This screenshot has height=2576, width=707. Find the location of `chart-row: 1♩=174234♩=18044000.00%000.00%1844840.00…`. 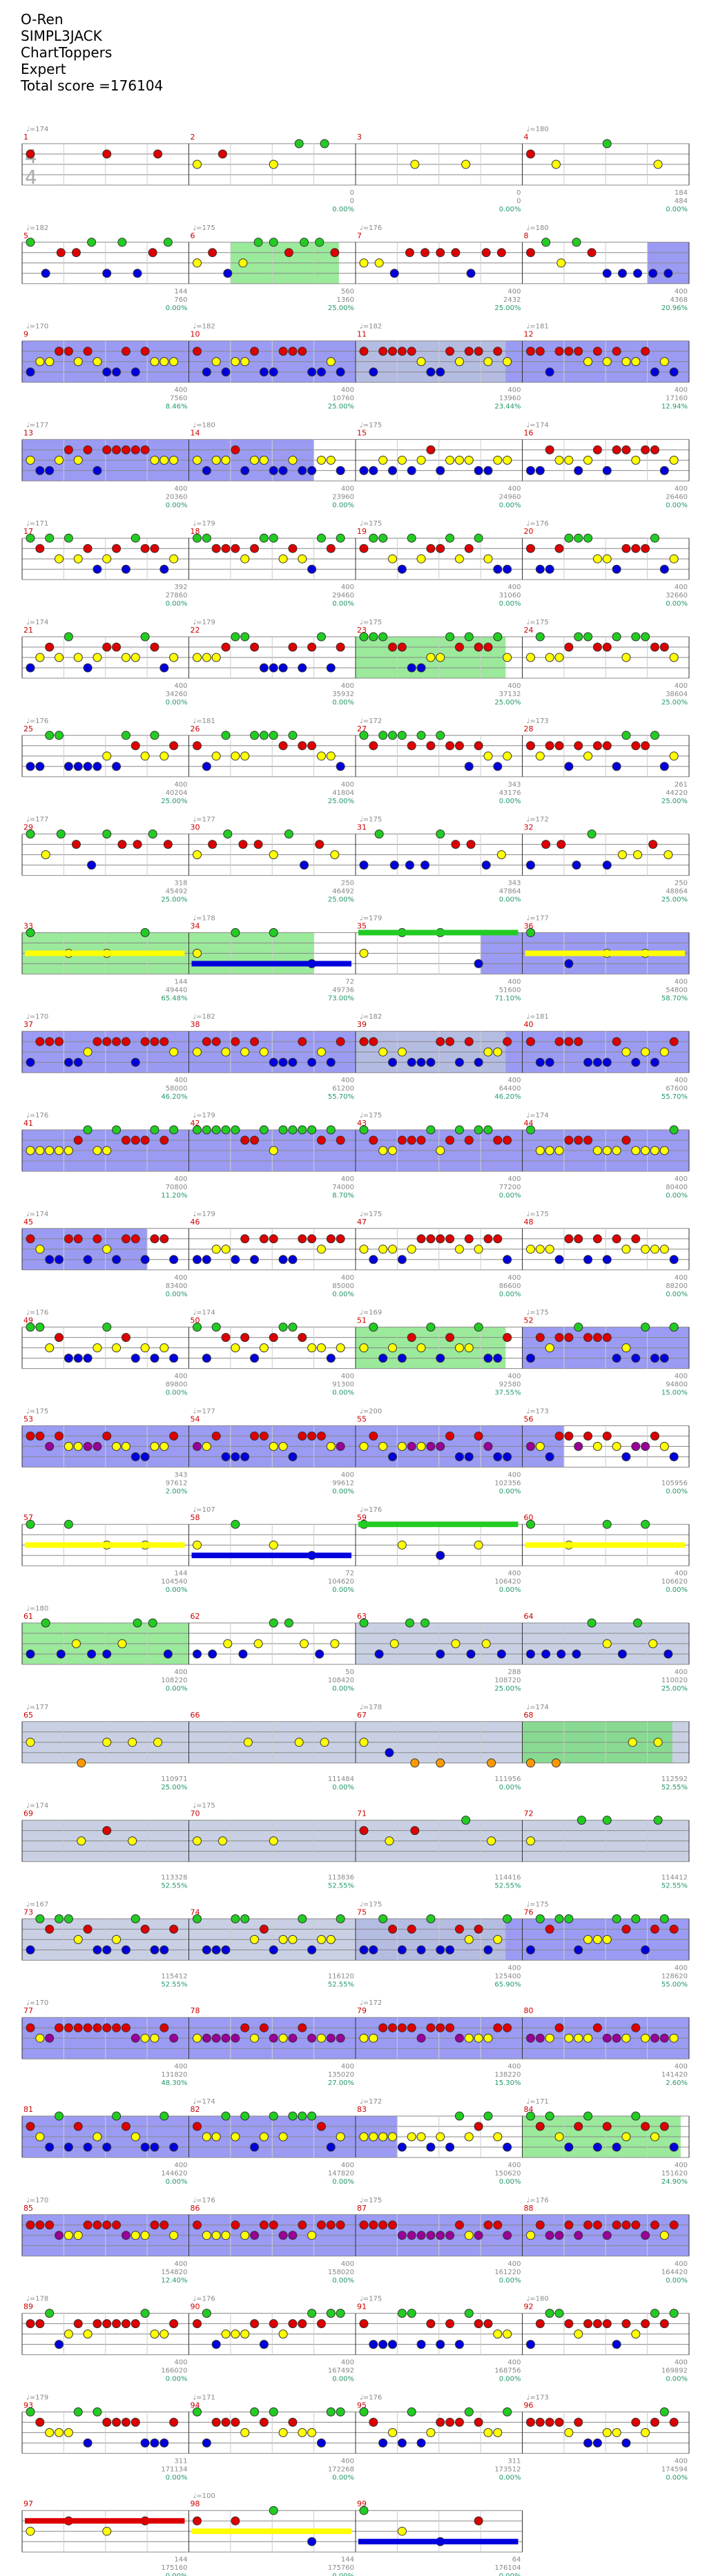

chart-row: 1♩=174234♩=18044000.00%000.00%1844840.00… is located at coordinates (355, 169).